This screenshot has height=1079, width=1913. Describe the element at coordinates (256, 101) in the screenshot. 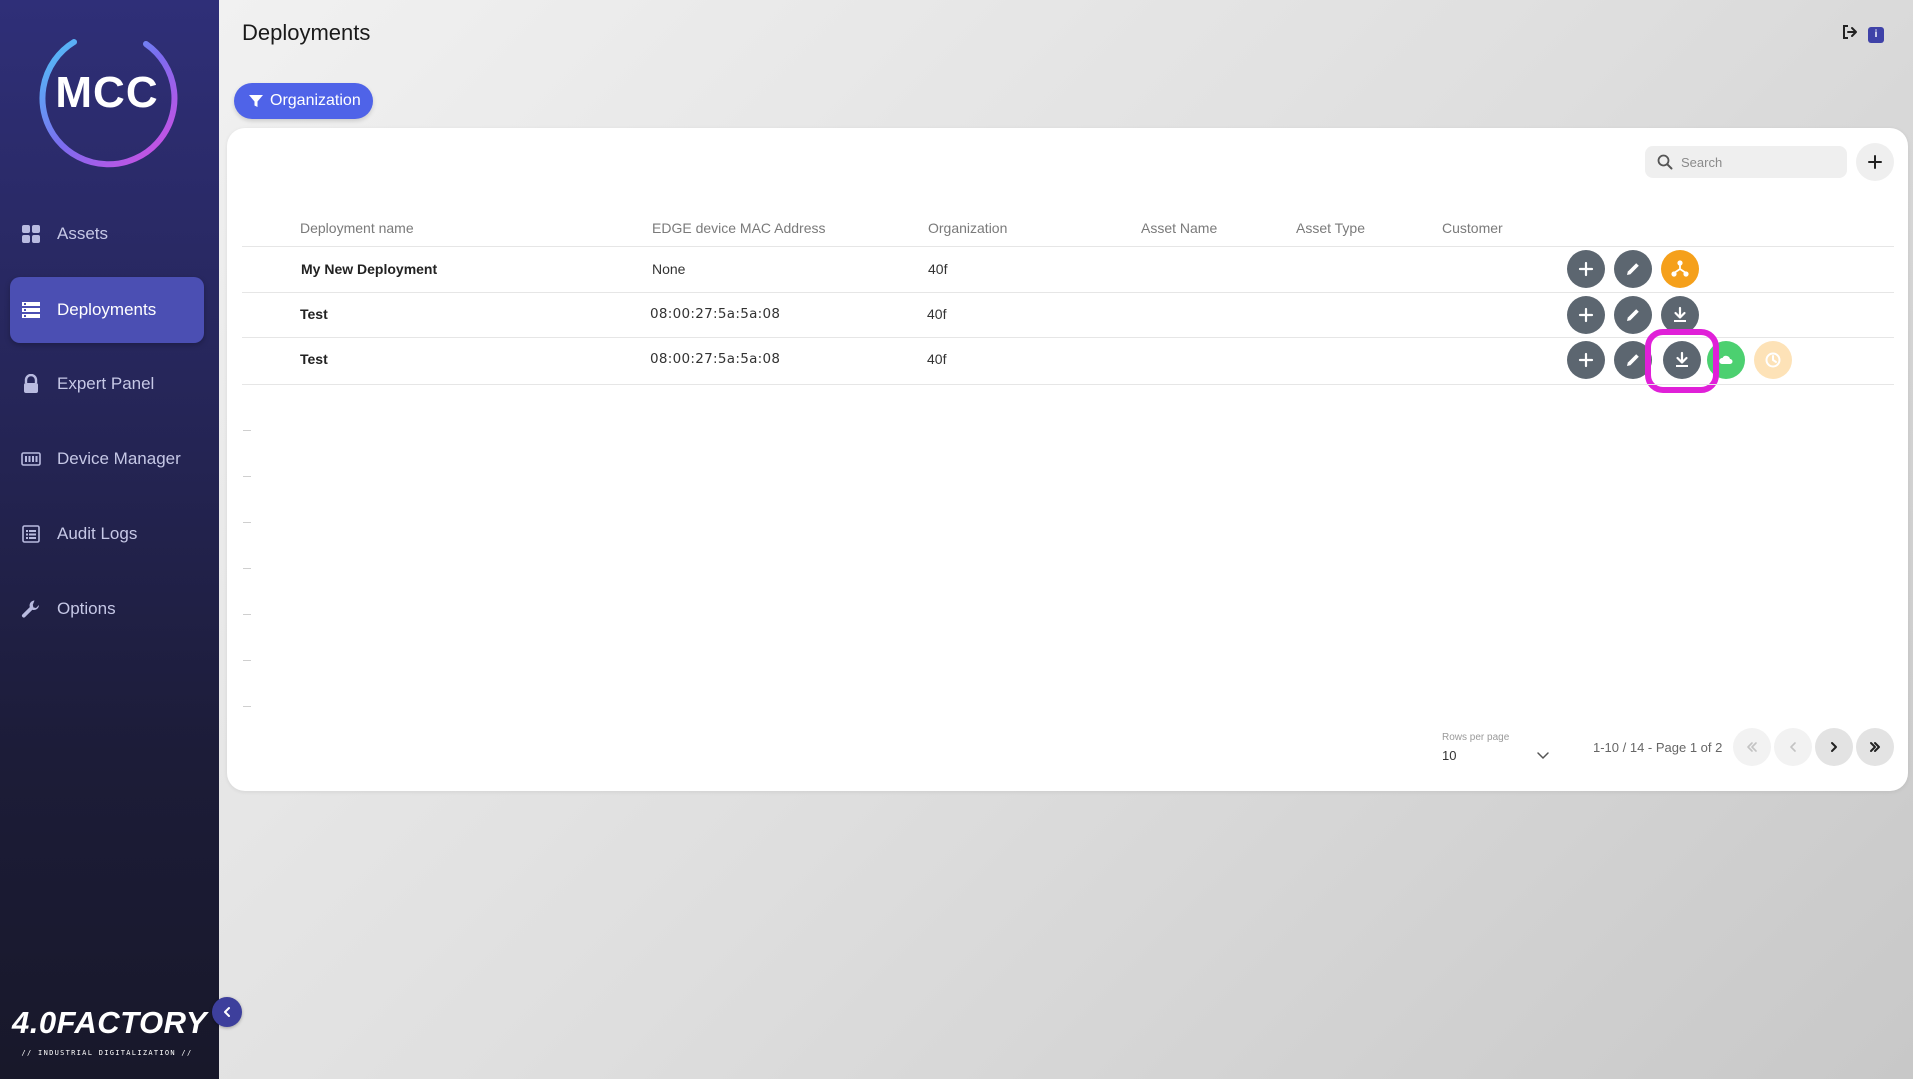

I see `filter-icon` at that location.